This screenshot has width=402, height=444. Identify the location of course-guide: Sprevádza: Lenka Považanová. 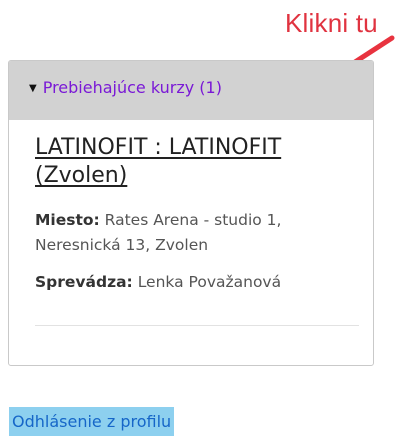
(193, 282).